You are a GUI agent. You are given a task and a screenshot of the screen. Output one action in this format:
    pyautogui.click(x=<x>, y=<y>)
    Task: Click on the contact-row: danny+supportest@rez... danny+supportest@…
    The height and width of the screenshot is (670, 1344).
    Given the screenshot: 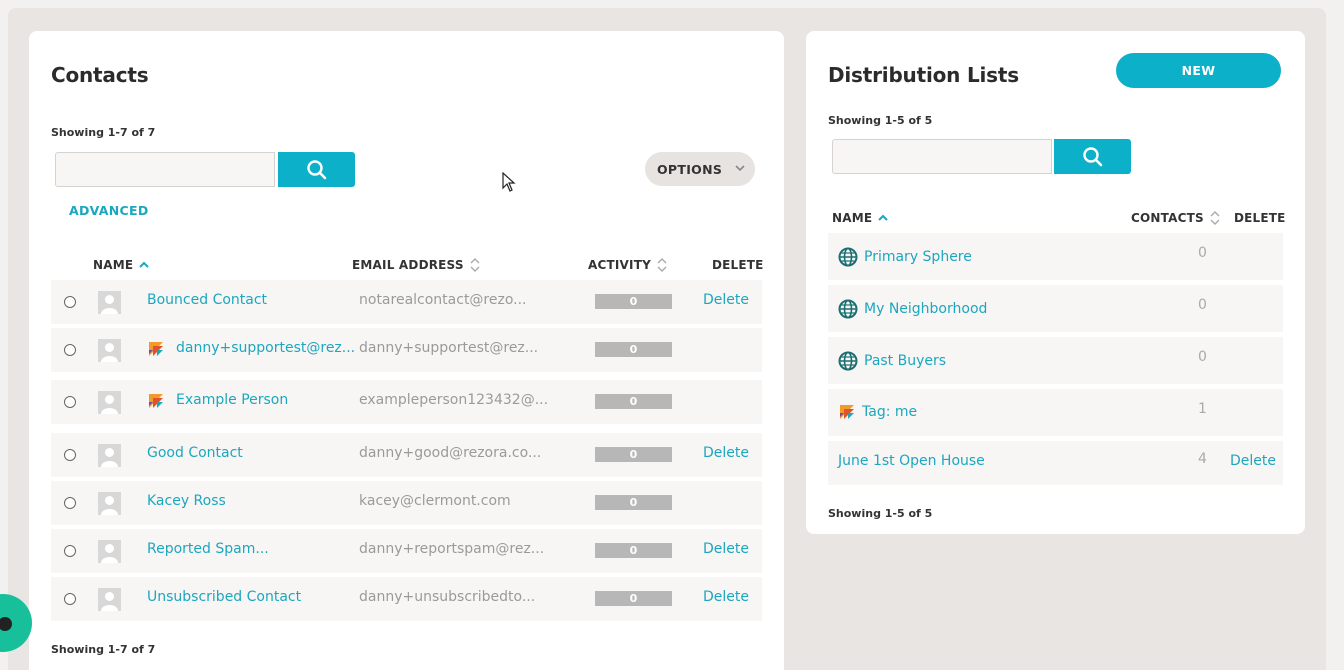 What is the action you would take?
    pyautogui.click(x=406, y=350)
    